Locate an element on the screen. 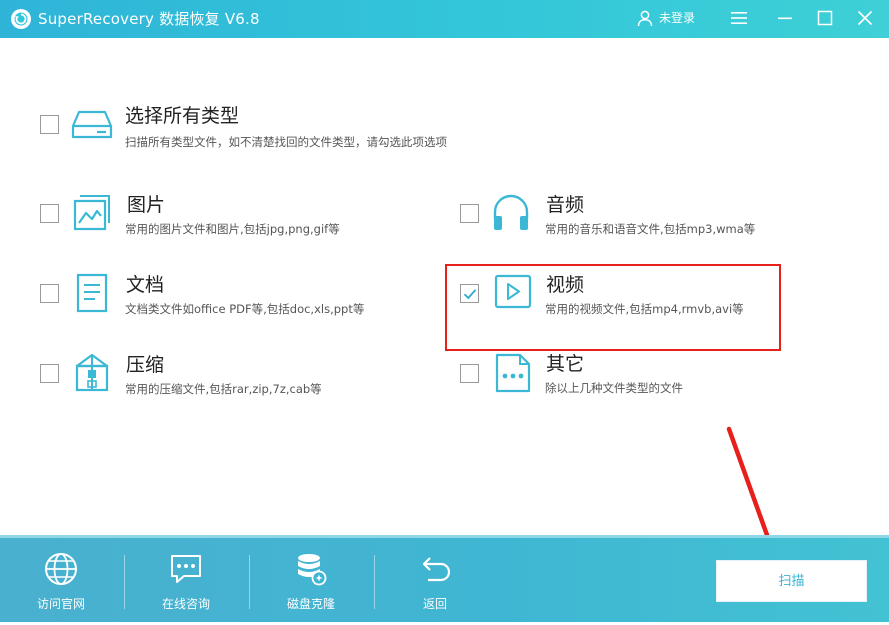 The height and width of the screenshot is (625, 889). user-icon is located at coordinates (645, 18).